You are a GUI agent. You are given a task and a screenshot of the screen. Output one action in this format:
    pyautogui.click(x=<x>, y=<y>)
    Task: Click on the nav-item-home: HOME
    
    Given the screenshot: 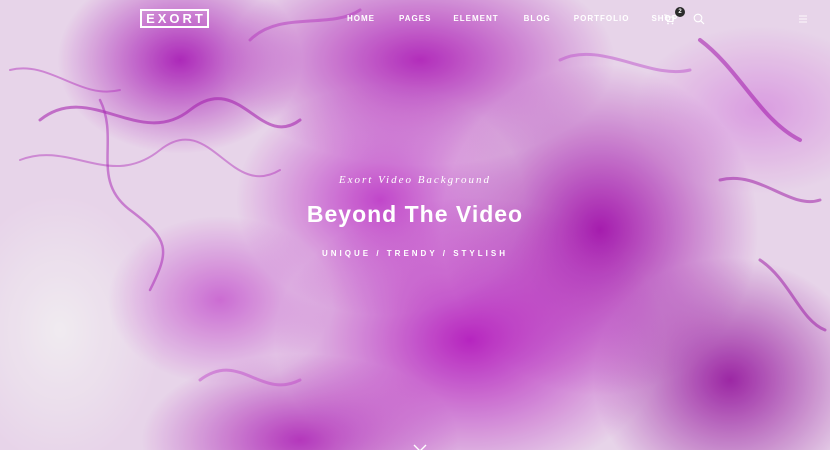 What is the action you would take?
    pyautogui.click(x=361, y=20)
    